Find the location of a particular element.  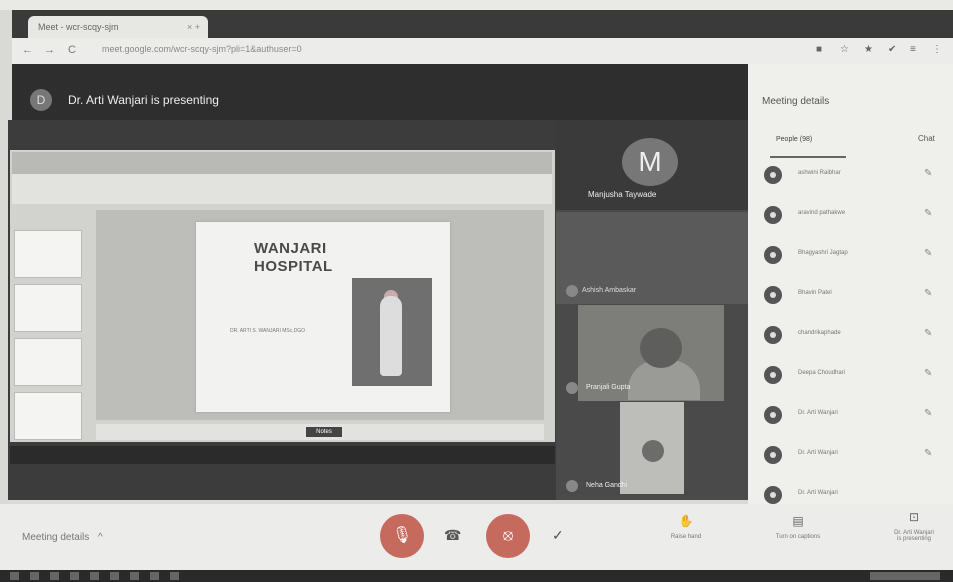

browser-tab: Meet - wcr-scqy-sjm × + is located at coordinates (118, 27).